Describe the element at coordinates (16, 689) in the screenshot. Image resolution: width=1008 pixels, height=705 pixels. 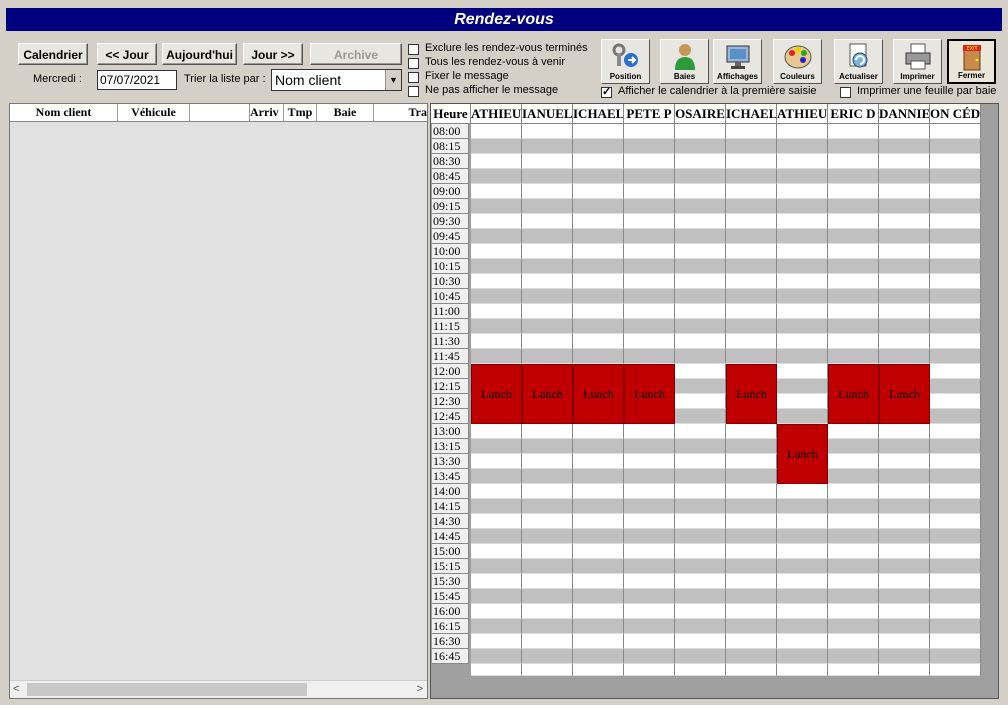
I see `scroll-left-icon: <` at that location.